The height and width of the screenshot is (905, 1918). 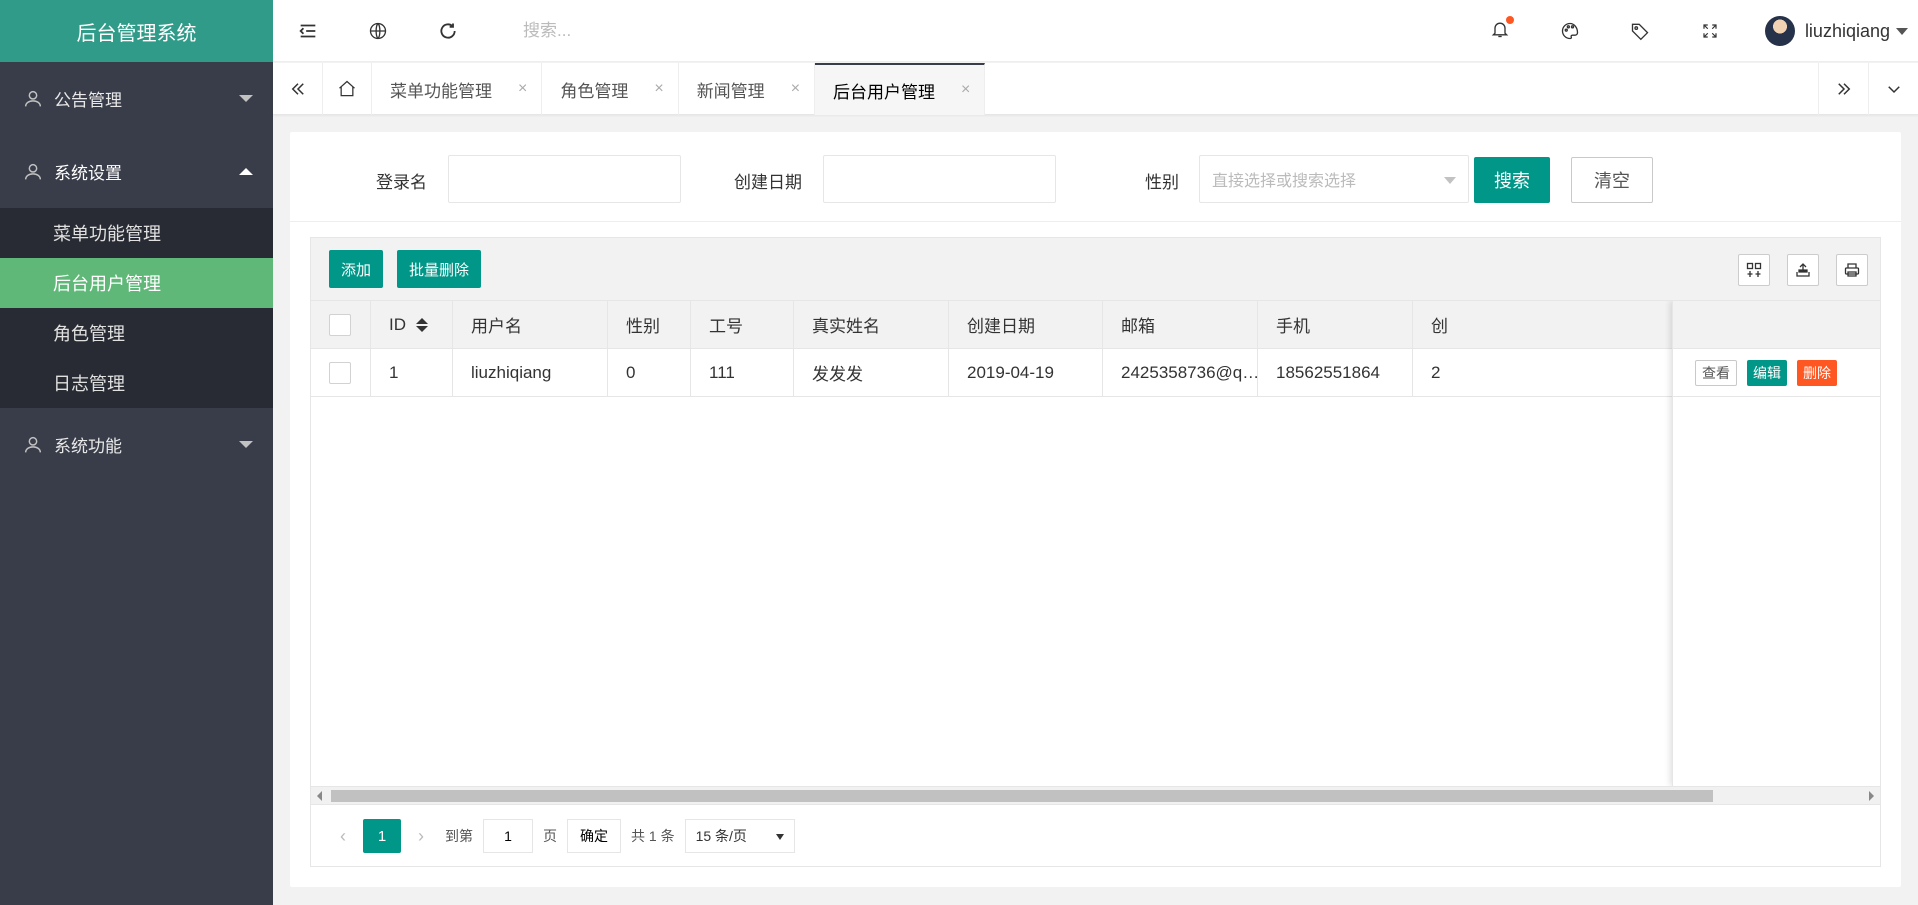 I want to click on scroll-left-arrow-icon, so click(x=319, y=796).